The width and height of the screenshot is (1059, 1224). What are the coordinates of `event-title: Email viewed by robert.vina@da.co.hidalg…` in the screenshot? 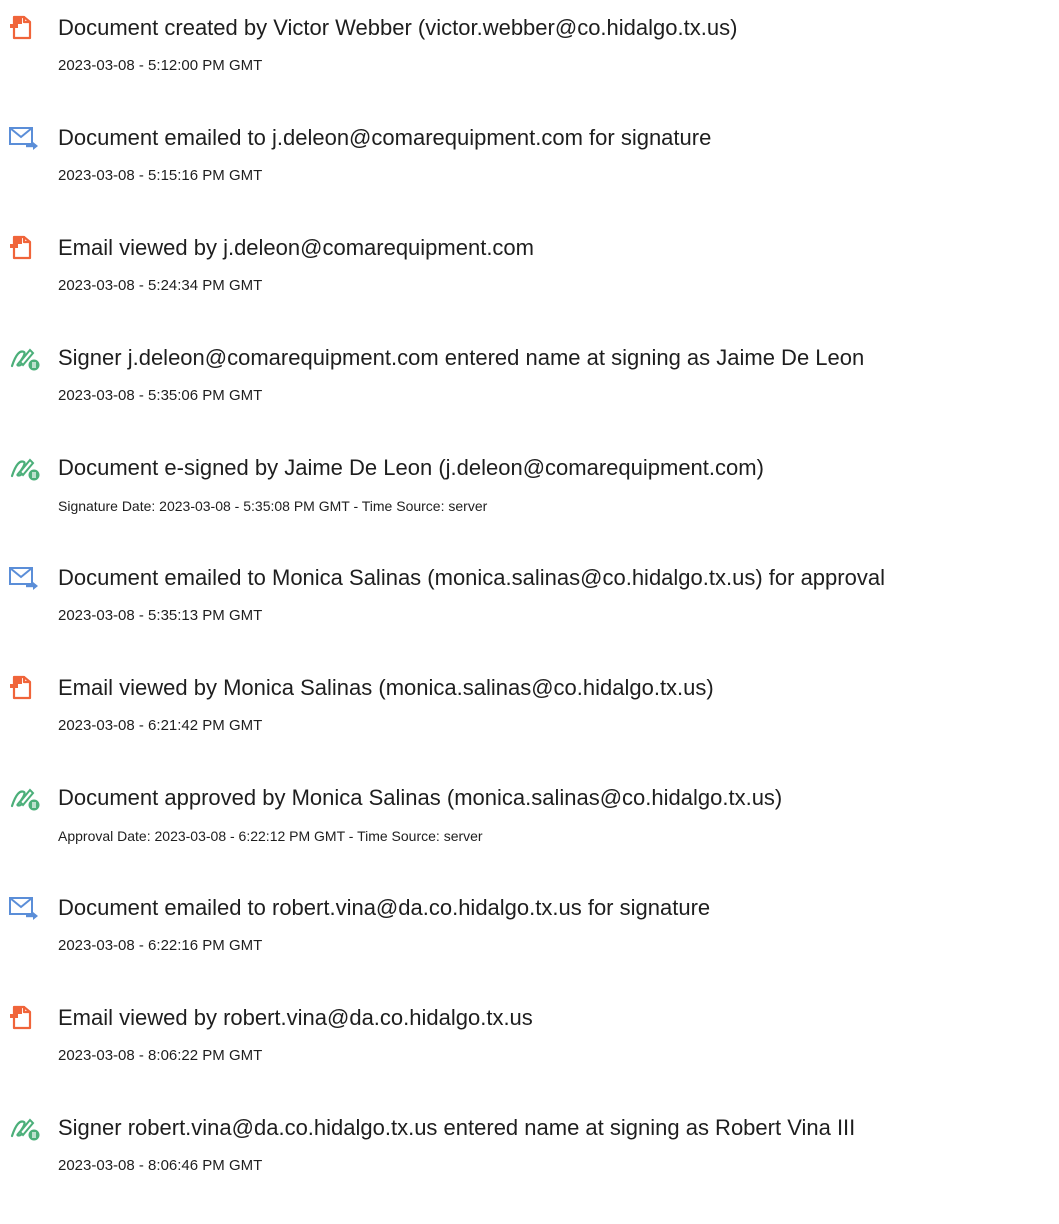 It's located at (295, 1017).